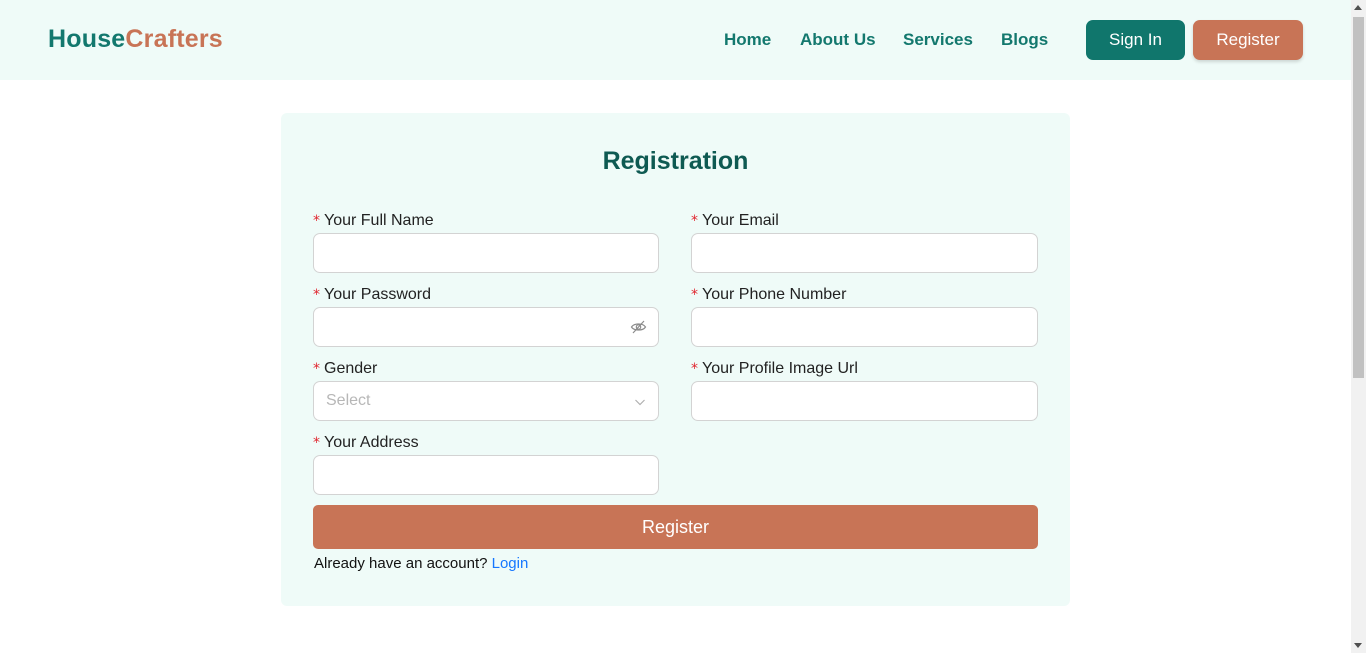  I want to click on full-name-label: * Your Full Name, so click(373, 221).